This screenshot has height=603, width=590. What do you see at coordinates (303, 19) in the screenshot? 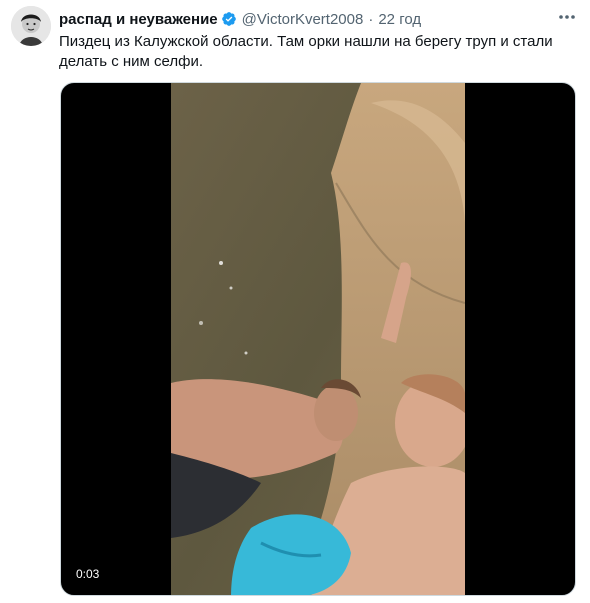
I see `author-handle: @VictorKvert2008` at bounding box center [303, 19].